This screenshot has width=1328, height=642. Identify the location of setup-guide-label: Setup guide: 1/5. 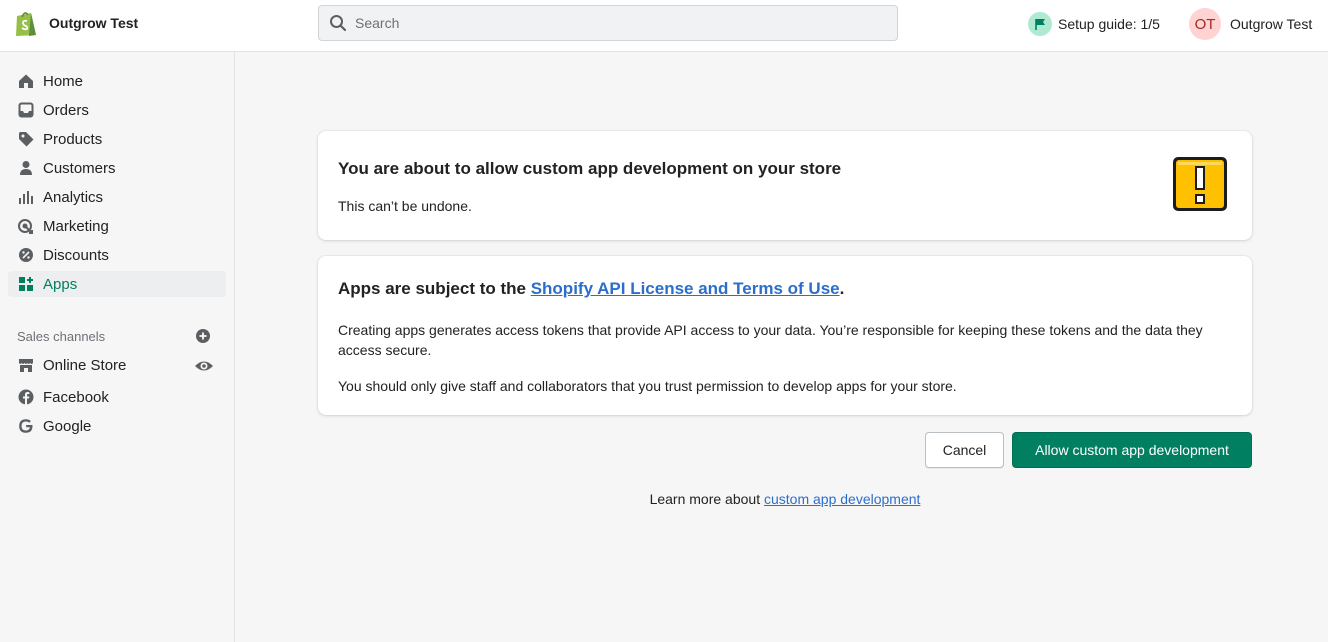
(1109, 24).